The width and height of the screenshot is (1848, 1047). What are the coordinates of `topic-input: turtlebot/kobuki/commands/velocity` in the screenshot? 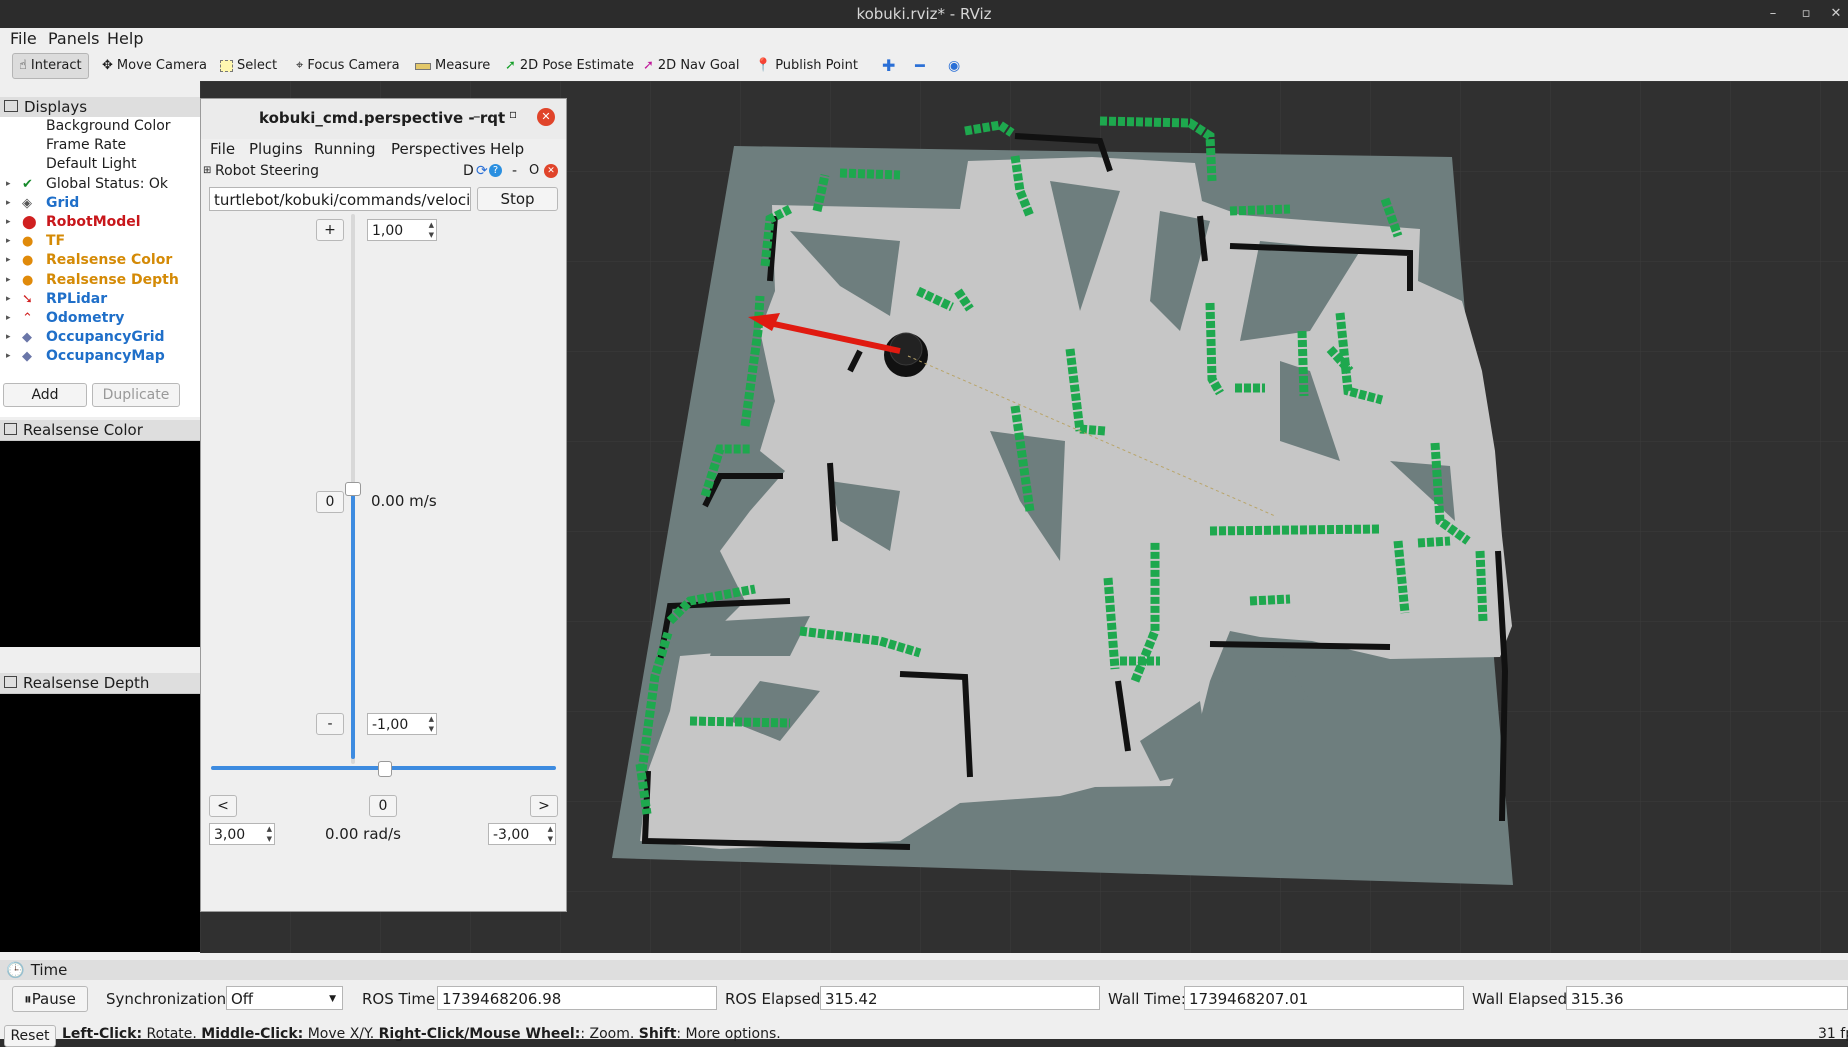 It's located at (340, 199).